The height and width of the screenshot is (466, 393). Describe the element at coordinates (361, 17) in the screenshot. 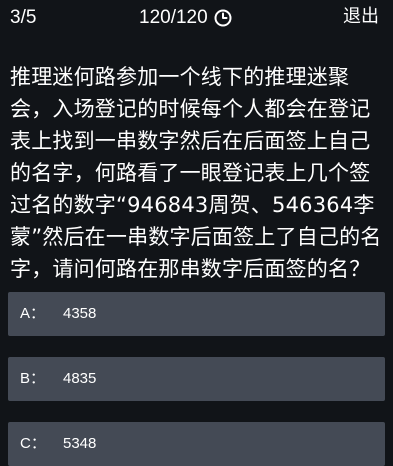

I see `exit-button: 退出` at that location.